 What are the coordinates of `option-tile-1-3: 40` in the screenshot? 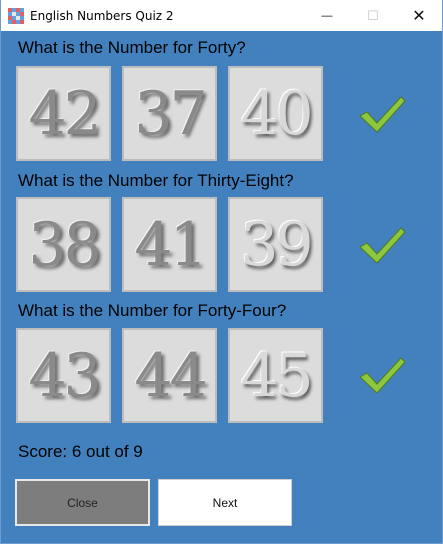 It's located at (275, 113).